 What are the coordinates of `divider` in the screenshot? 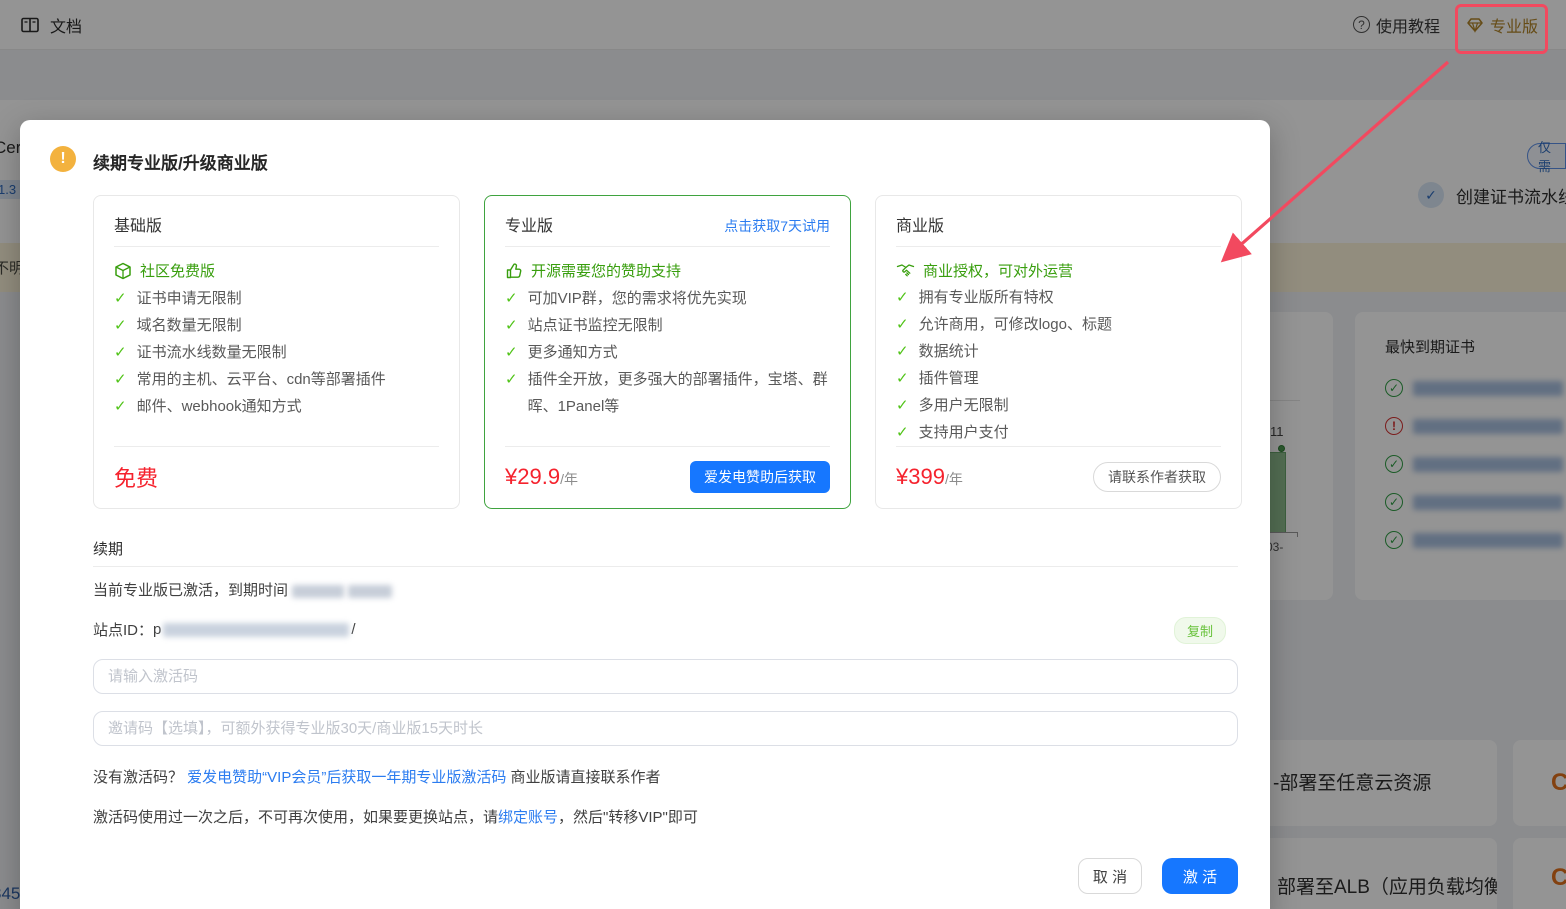 It's located at (665, 566).